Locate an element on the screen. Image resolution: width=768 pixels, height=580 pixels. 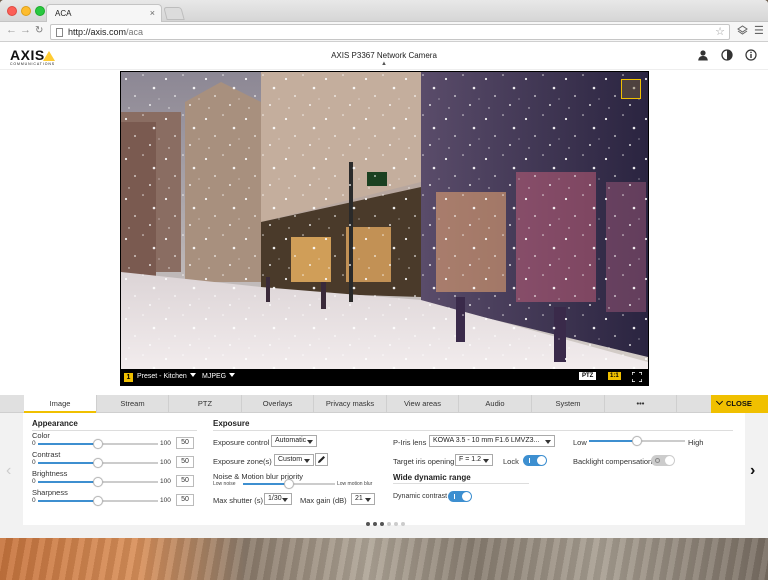
fullscreen-icon is located at coordinates (637, 377).